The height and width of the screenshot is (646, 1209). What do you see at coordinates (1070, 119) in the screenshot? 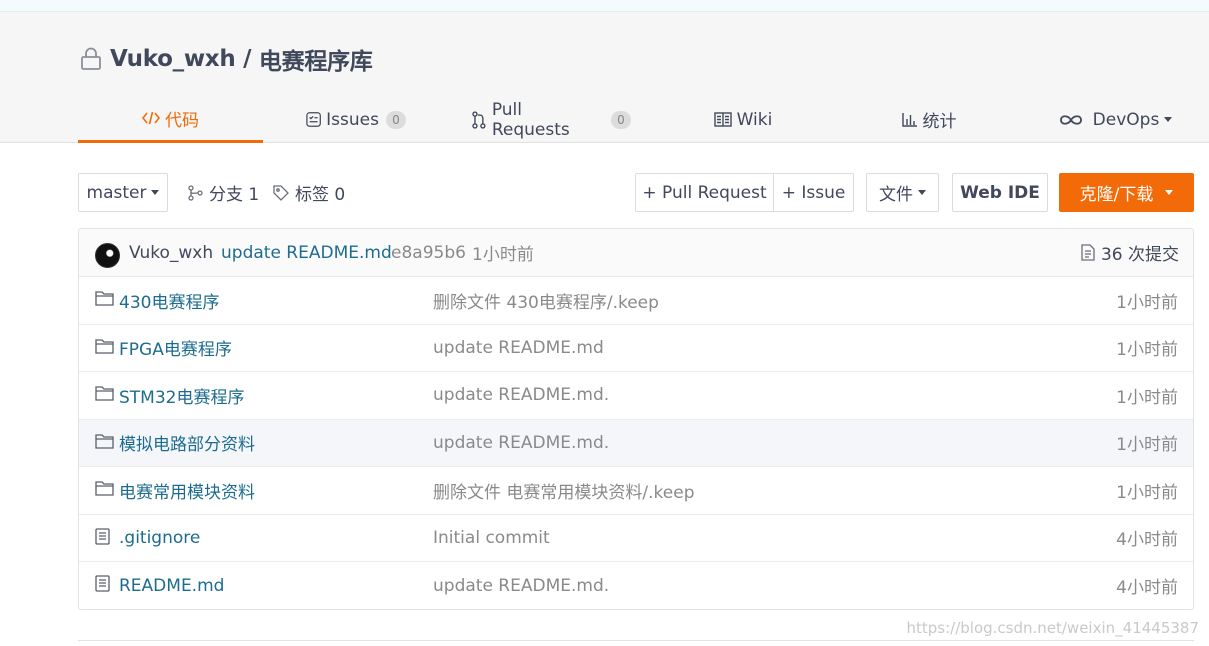
I see `infinity-icon` at bounding box center [1070, 119].